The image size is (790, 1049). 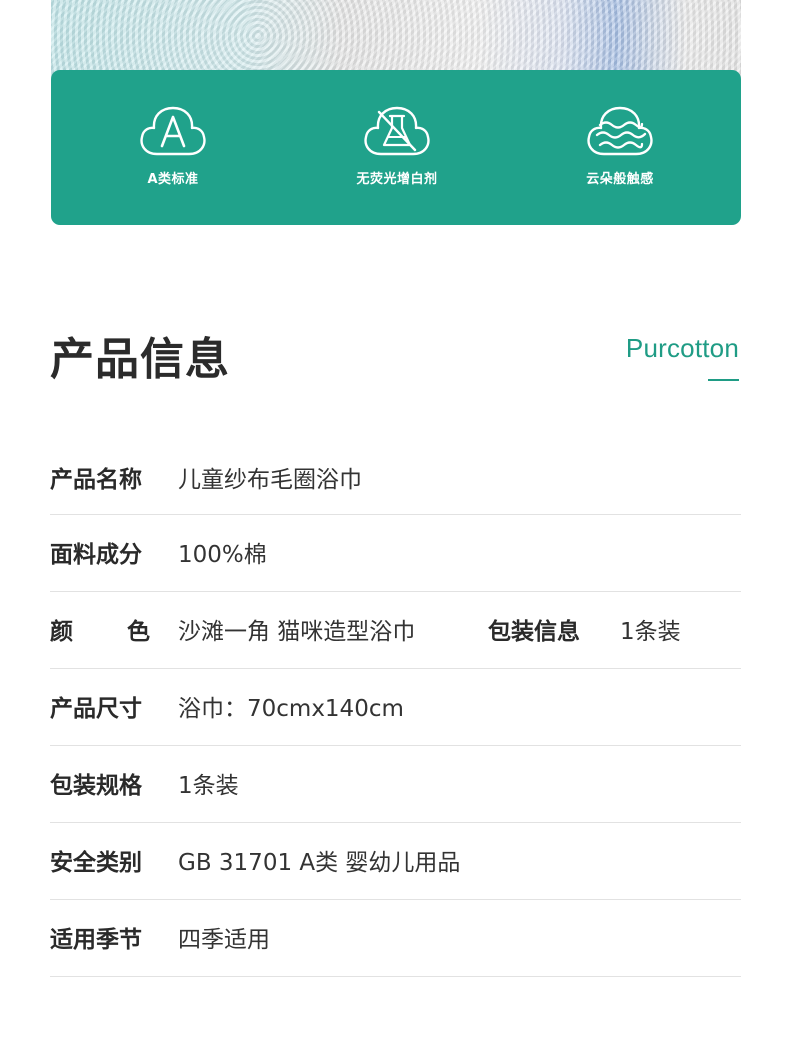 What do you see at coordinates (222, 555) in the screenshot?
I see `spec-value: 100%棉` at bounding box center [222, 555].